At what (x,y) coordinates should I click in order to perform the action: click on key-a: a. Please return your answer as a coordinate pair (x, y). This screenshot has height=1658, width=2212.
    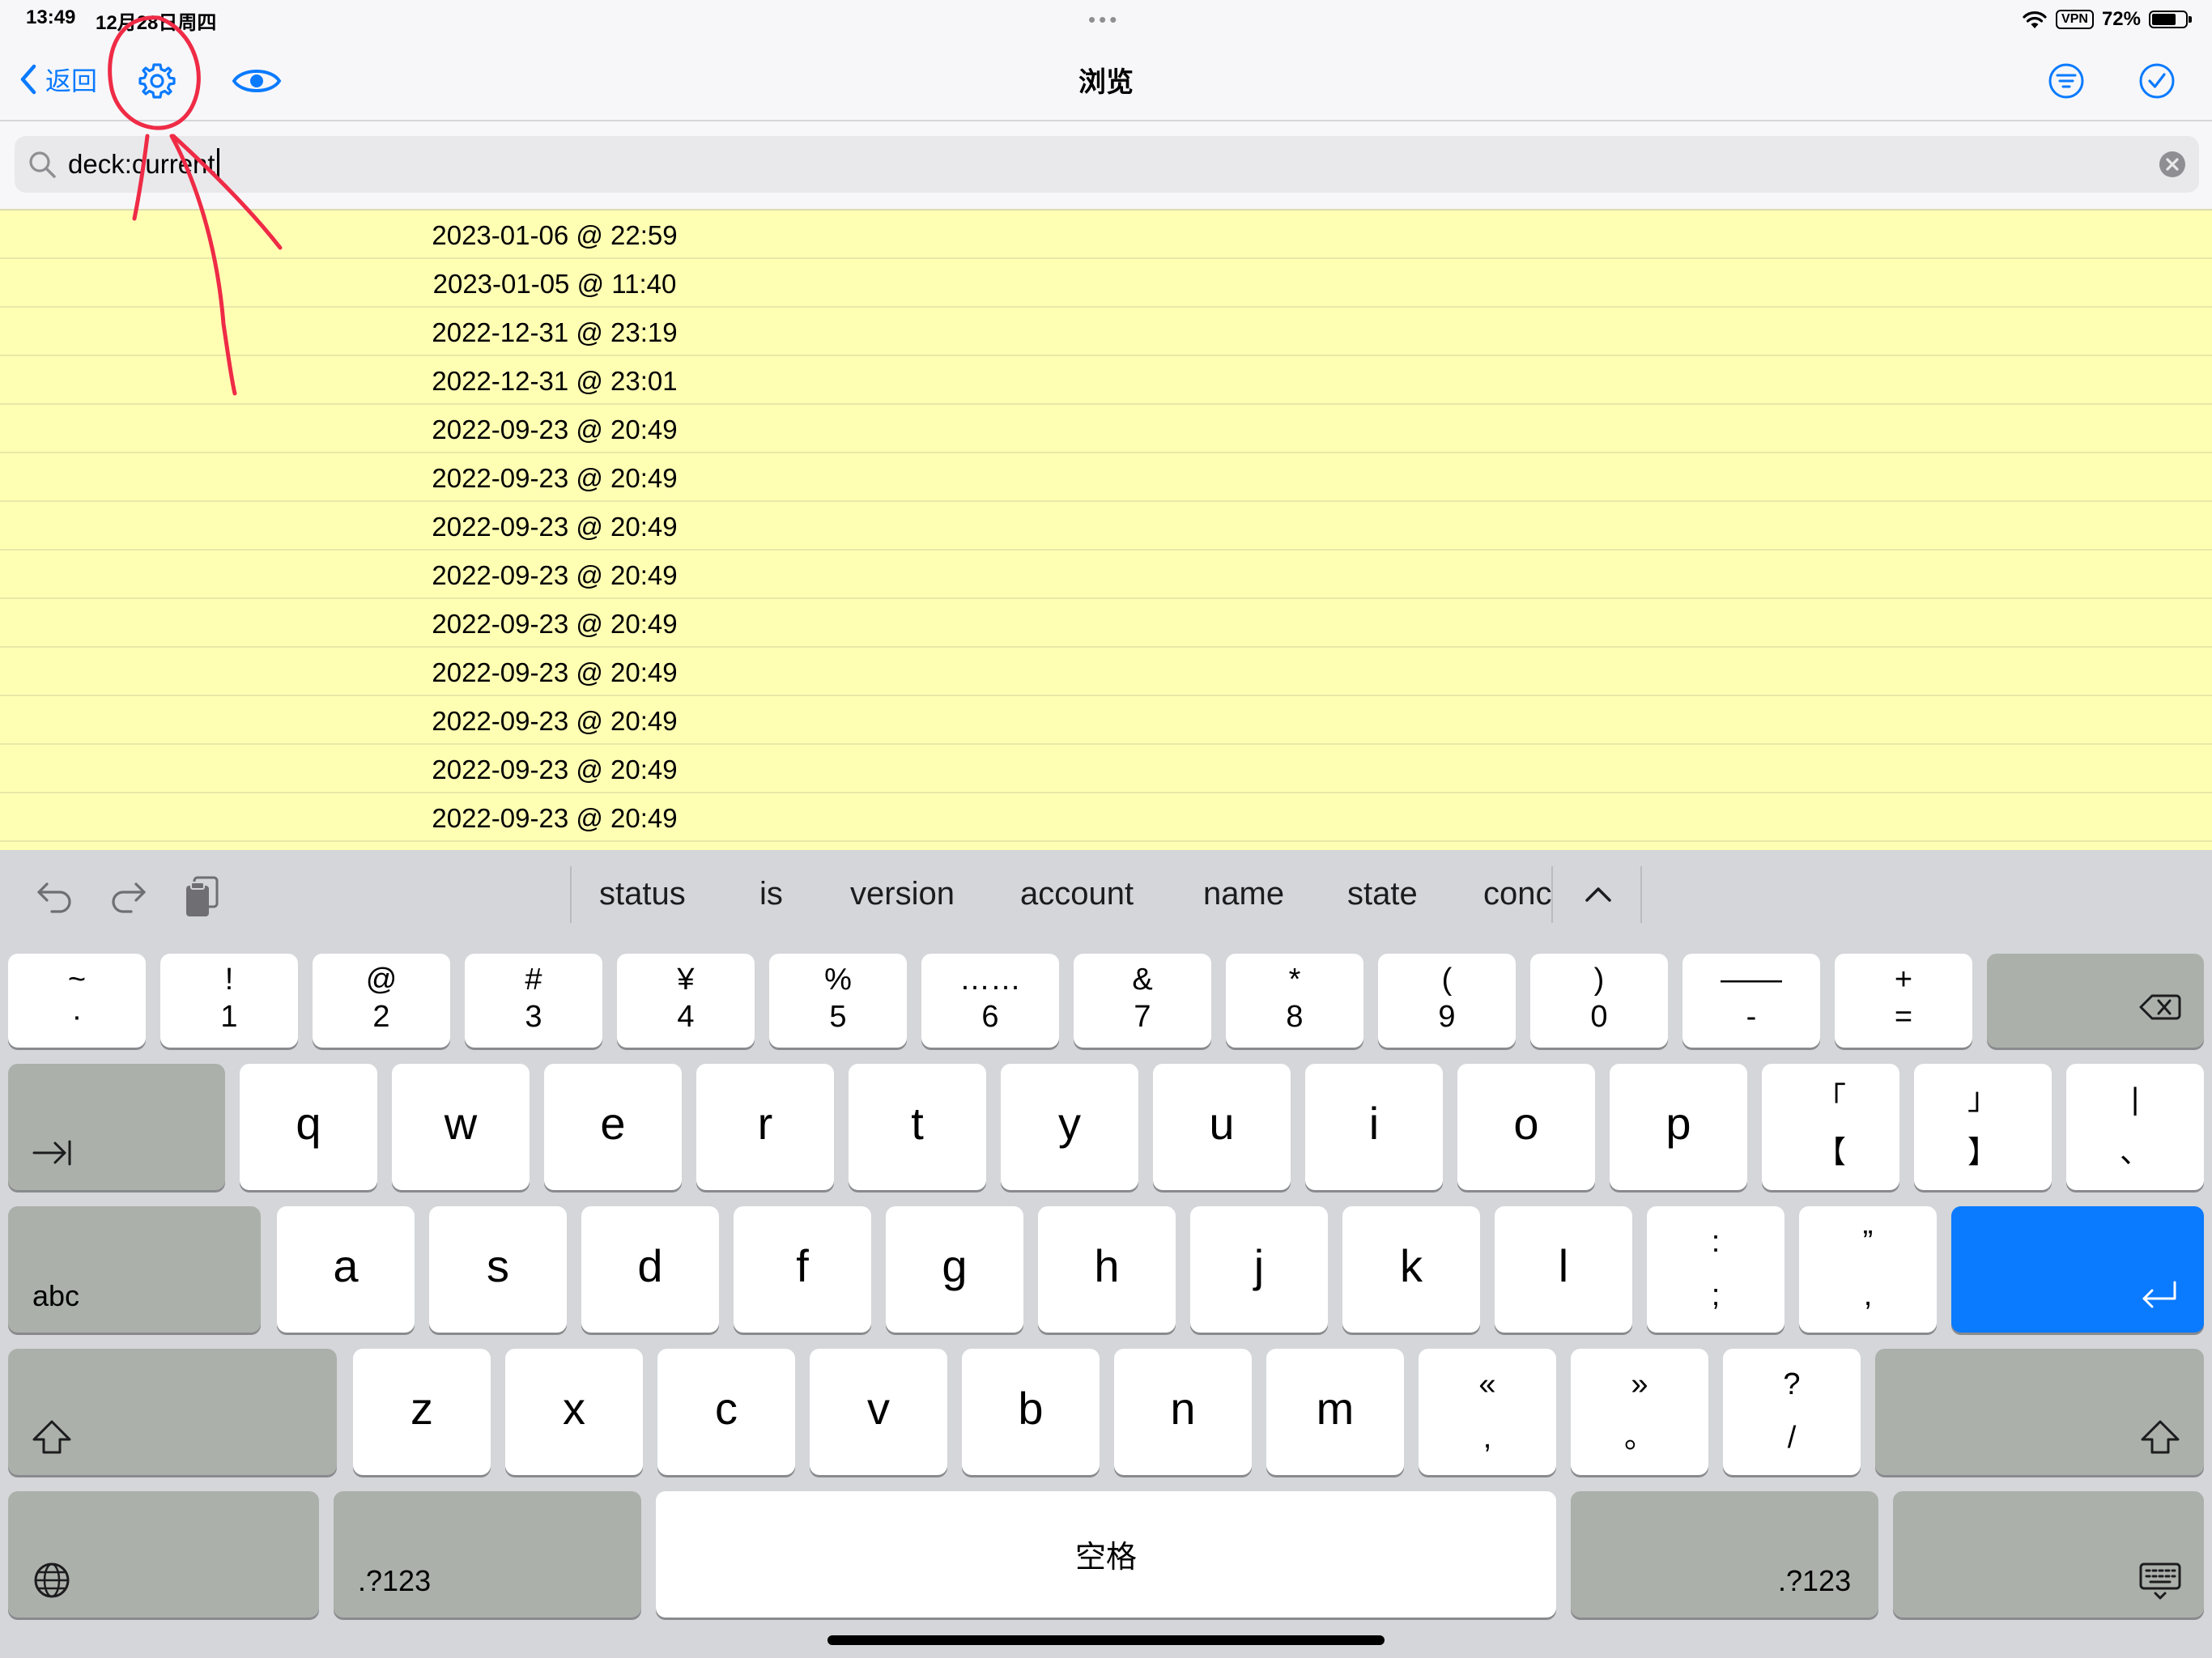
    Looking at the image, I should click on (346, 1269).